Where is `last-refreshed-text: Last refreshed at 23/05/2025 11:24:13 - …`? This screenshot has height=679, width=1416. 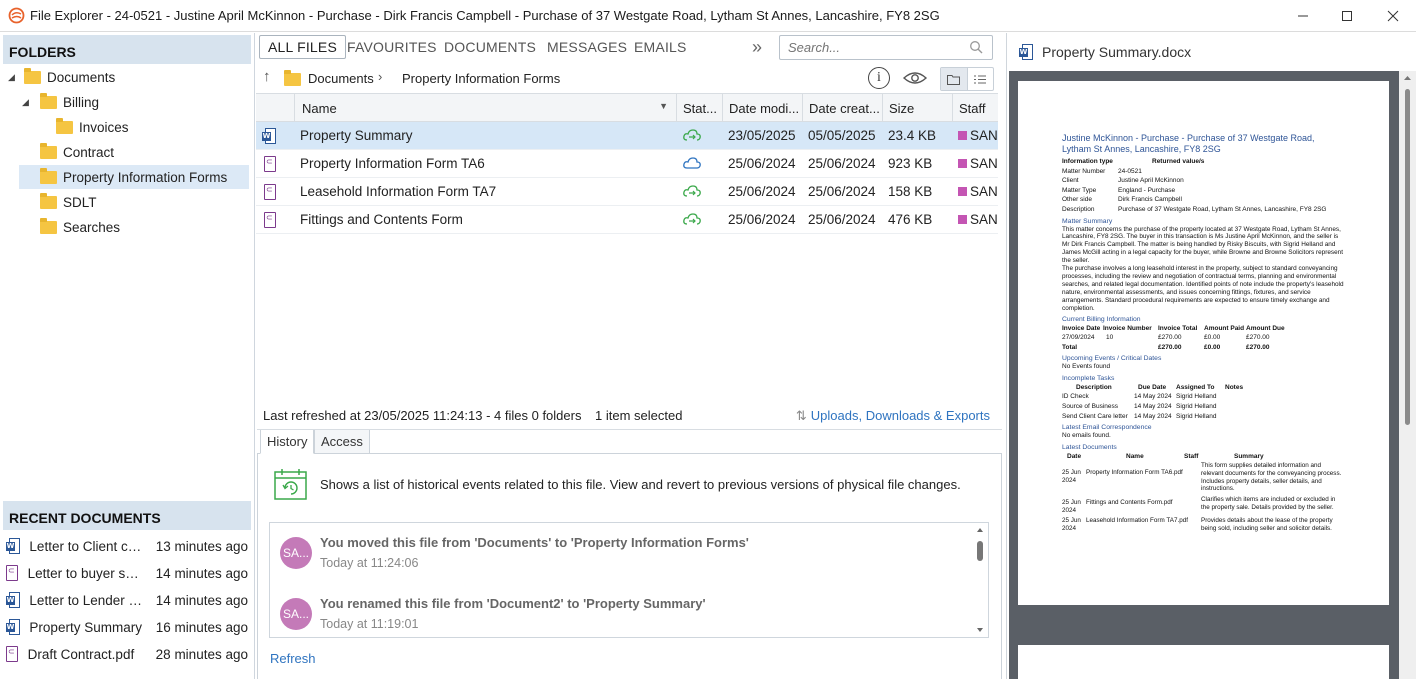 last-refreshed-text: Last refreshed at 23/05/2025 11:24:13 - … is located at coordinates (422, 415).